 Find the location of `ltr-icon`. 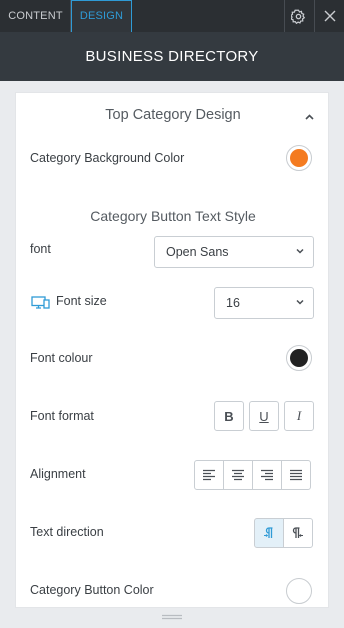

ltr-icon is located at coordinates (268, 532).